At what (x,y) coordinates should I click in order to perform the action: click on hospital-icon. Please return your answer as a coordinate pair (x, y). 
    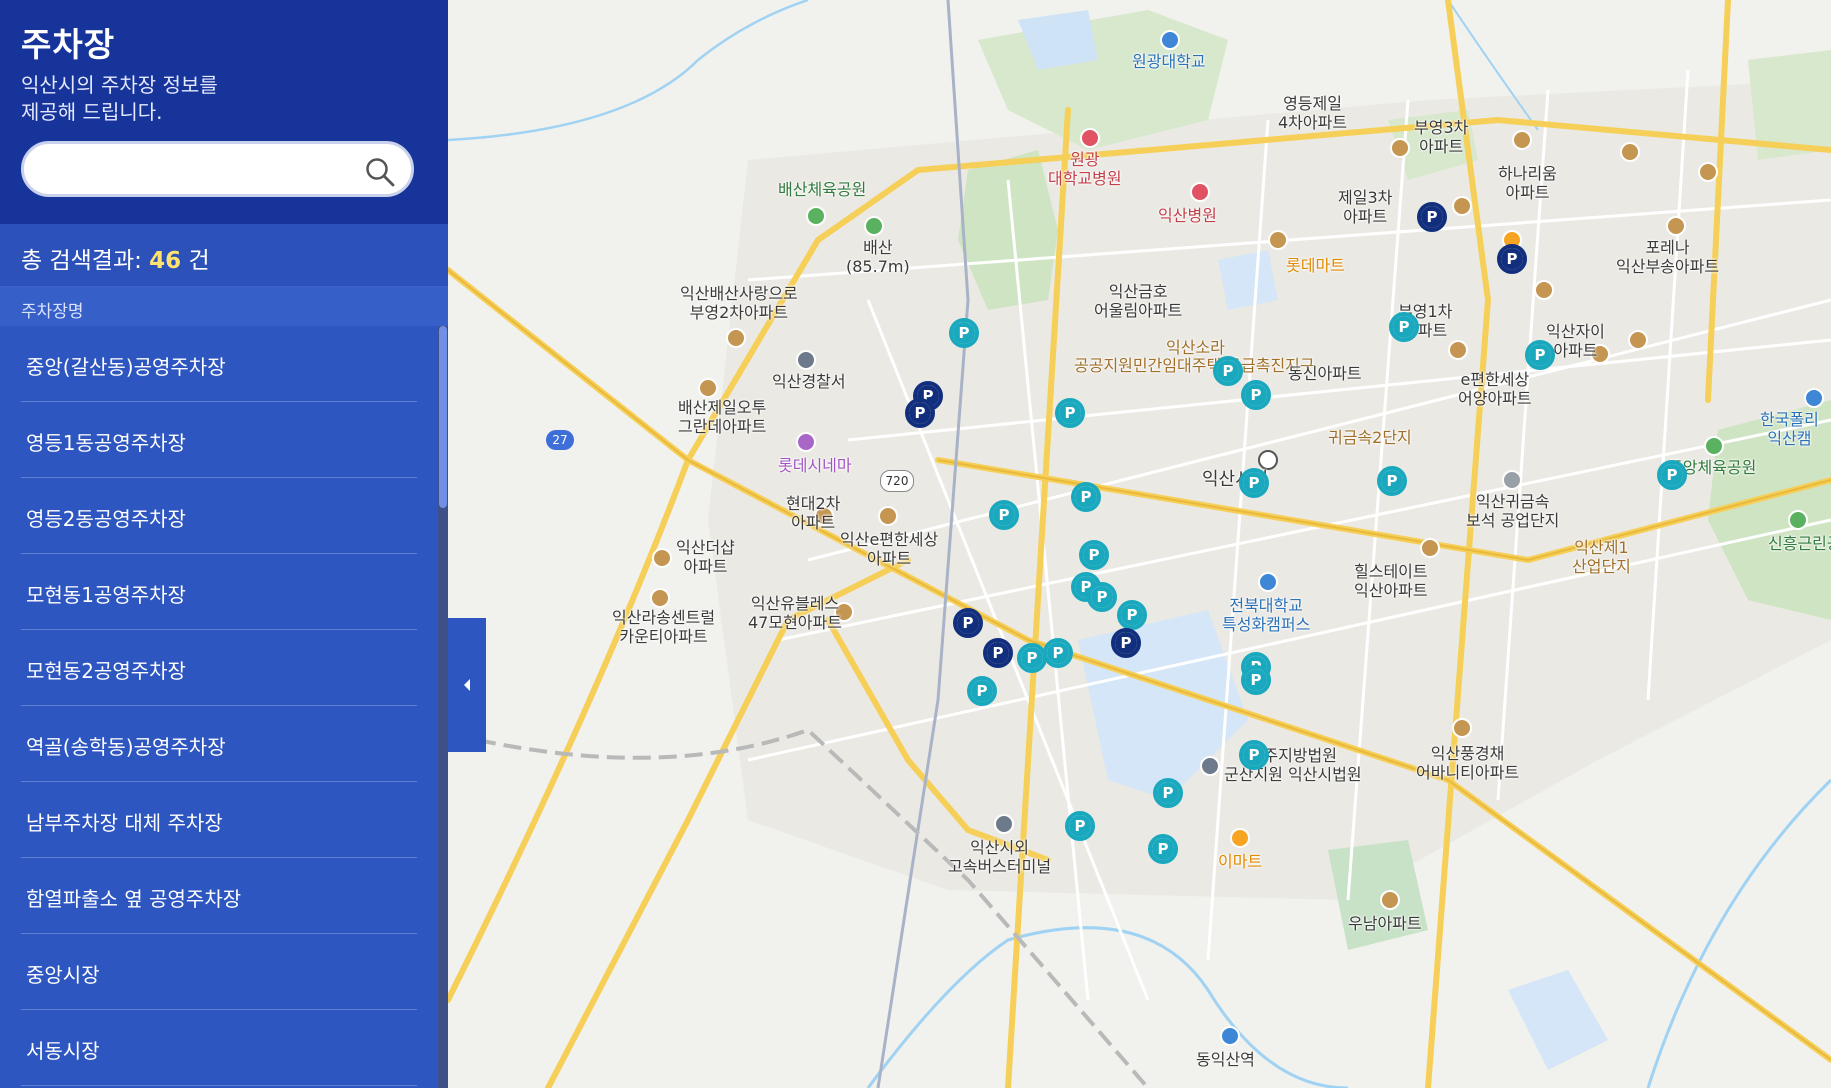
    Looking at the image, I should click on (1090, 138).